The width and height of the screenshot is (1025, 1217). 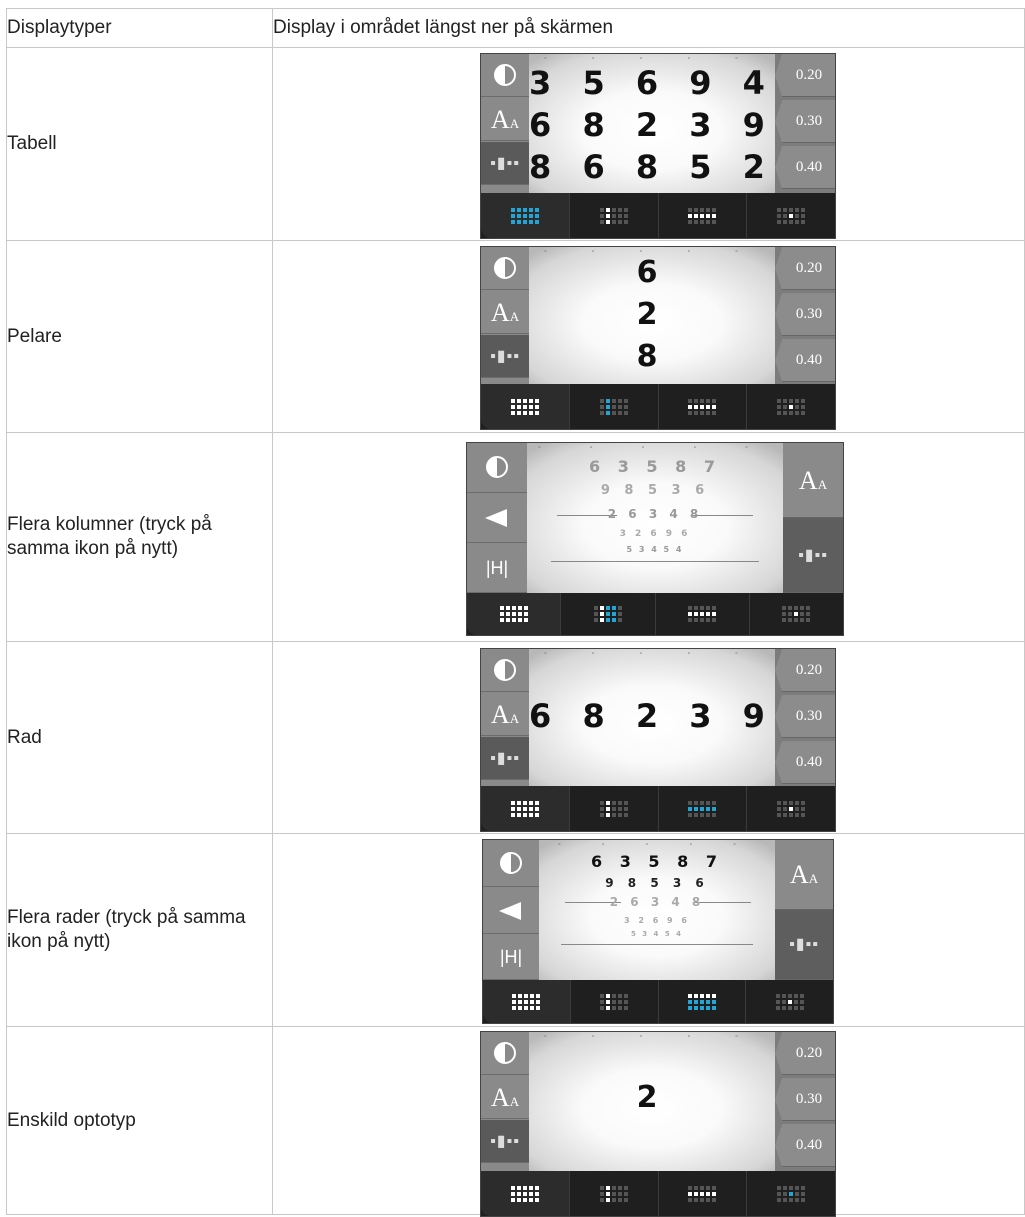 What do you see at coordinates (648, 28) in the screenshot?
I see `header-display-area: Display i området längst ner på skärmen` at bounding box center [648, 28].